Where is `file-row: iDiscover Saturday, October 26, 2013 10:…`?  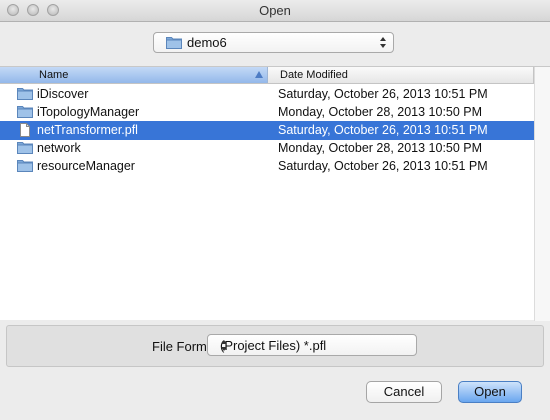 file-row: iDiscover Saturday, October 26, 2013 10:… is located at coordinates (267, 94).